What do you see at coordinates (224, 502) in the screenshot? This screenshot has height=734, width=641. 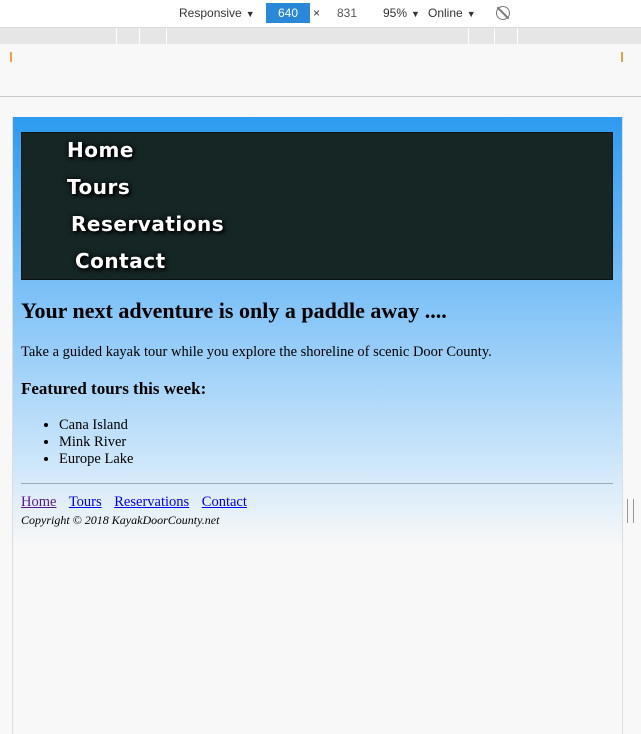 I see `footer-link-contact: Contact` at bounding box center [224, 502].